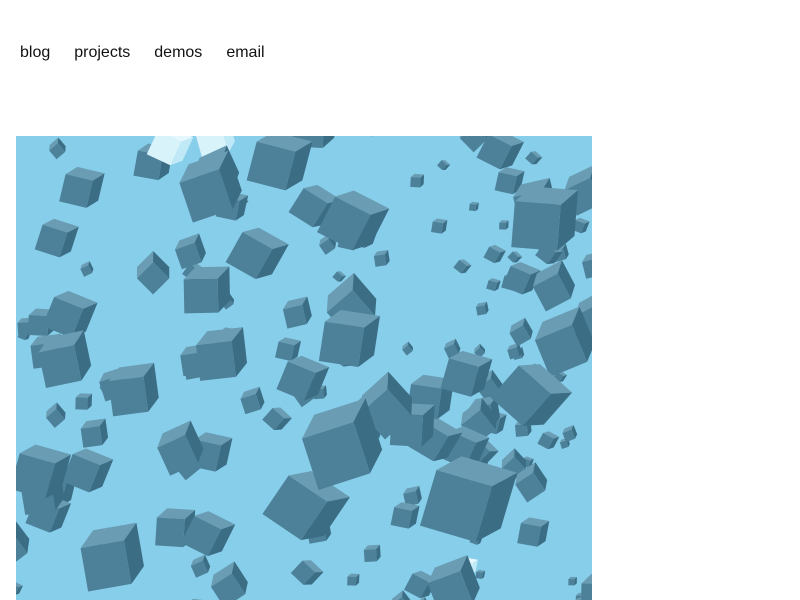 The width and height of the screenshot is (800, 600). Describe the element at coordinates (102, 53) in the screenshot. I see `nav-link-projects: projects` at that location.